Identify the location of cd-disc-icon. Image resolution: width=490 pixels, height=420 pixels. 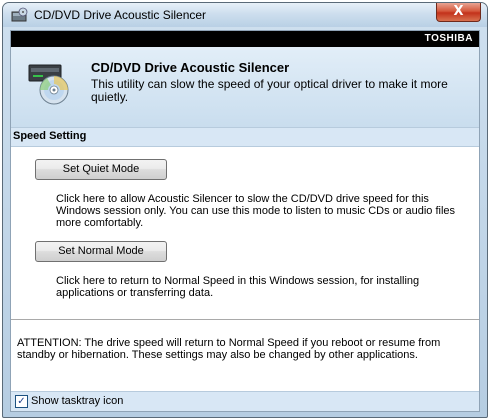
(48, 84).